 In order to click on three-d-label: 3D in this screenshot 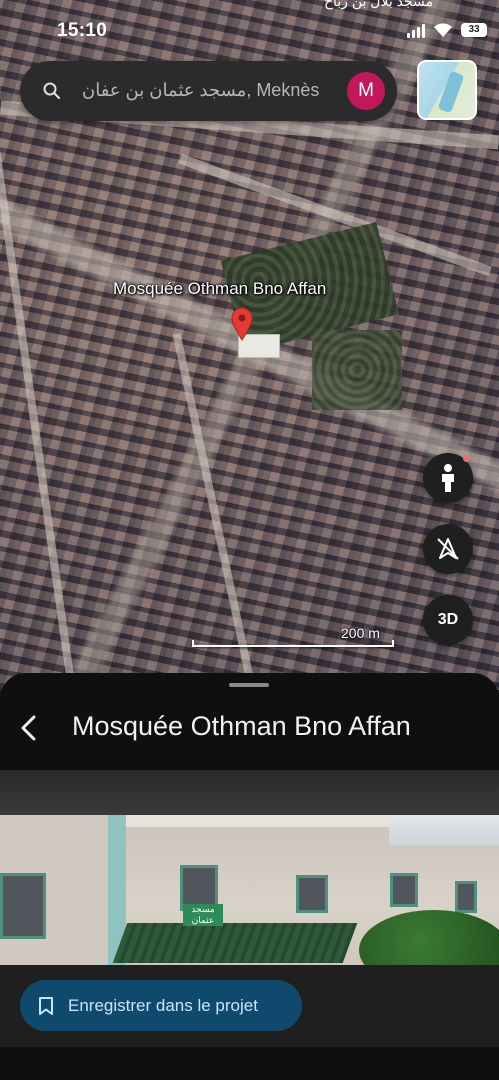, I will do `click(448, 619)`.